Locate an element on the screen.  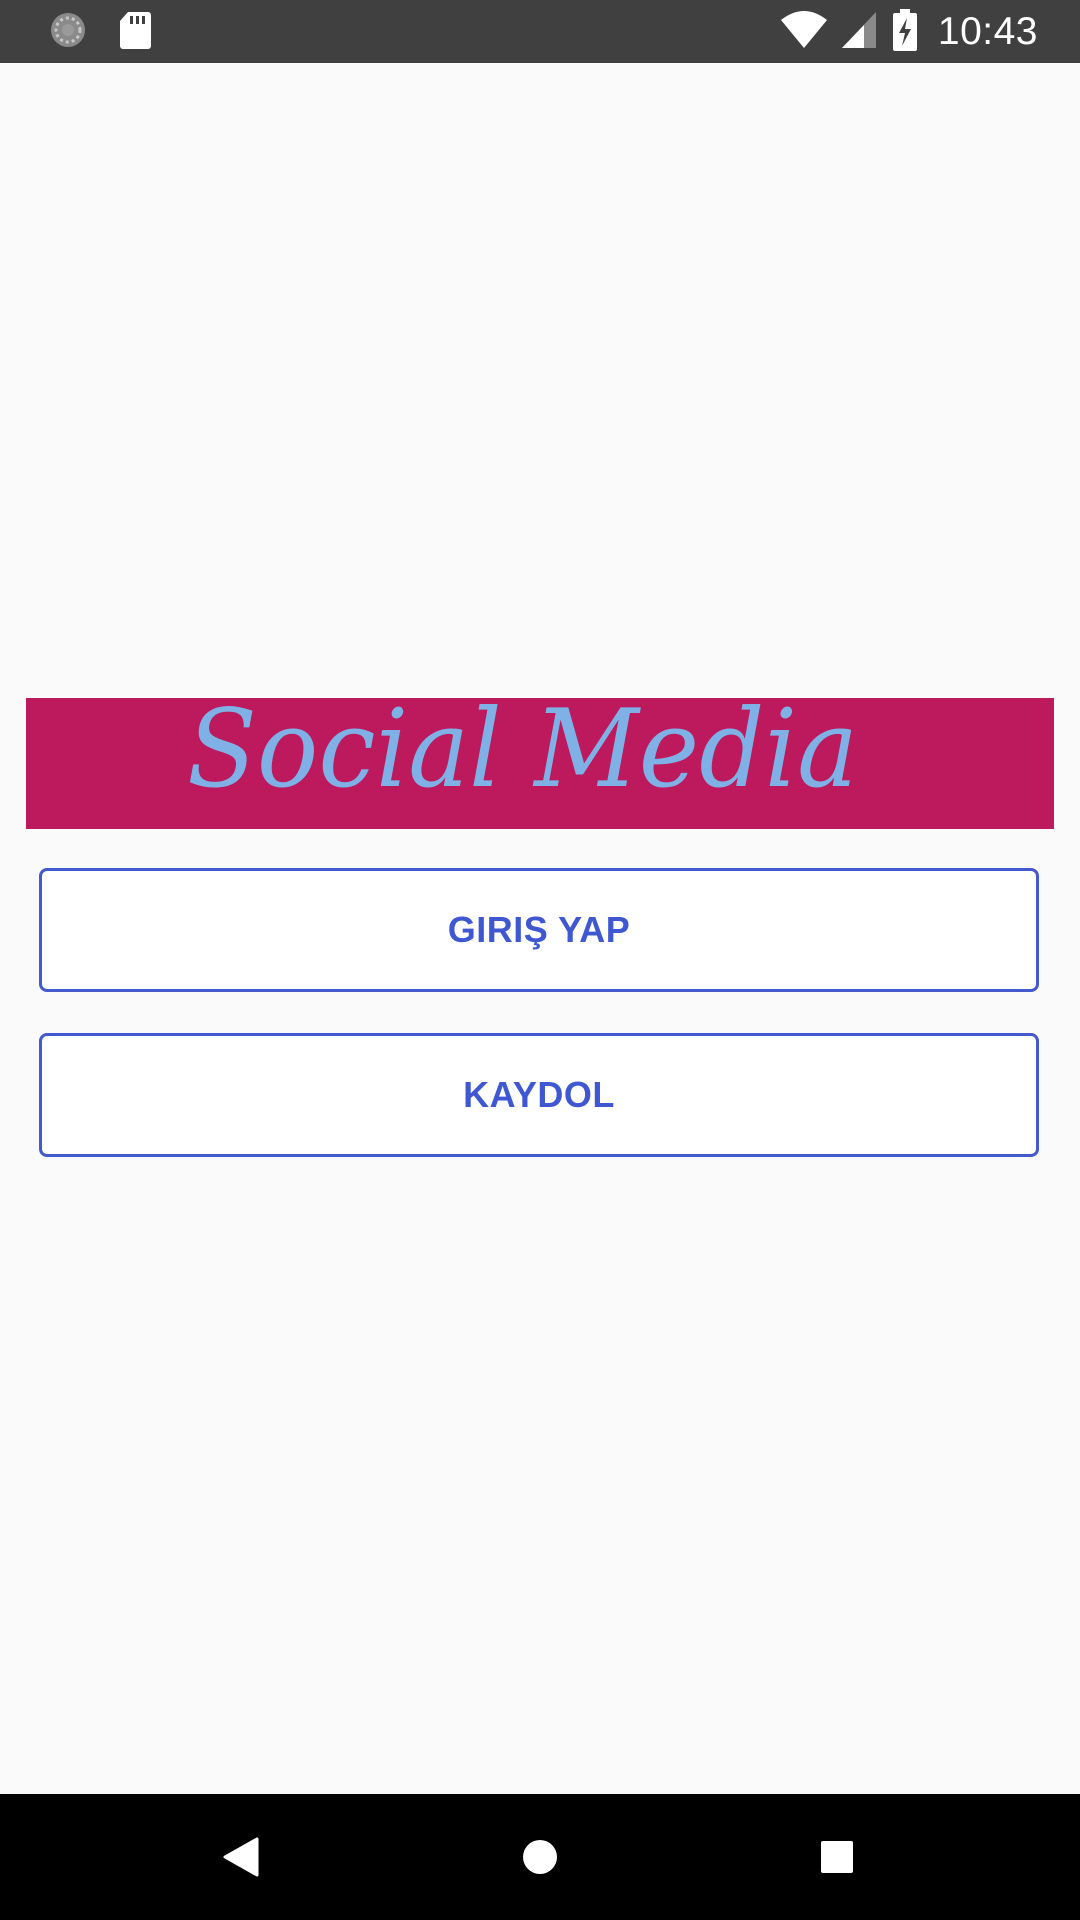
wifi-icon is located at coordinates (804, 32).